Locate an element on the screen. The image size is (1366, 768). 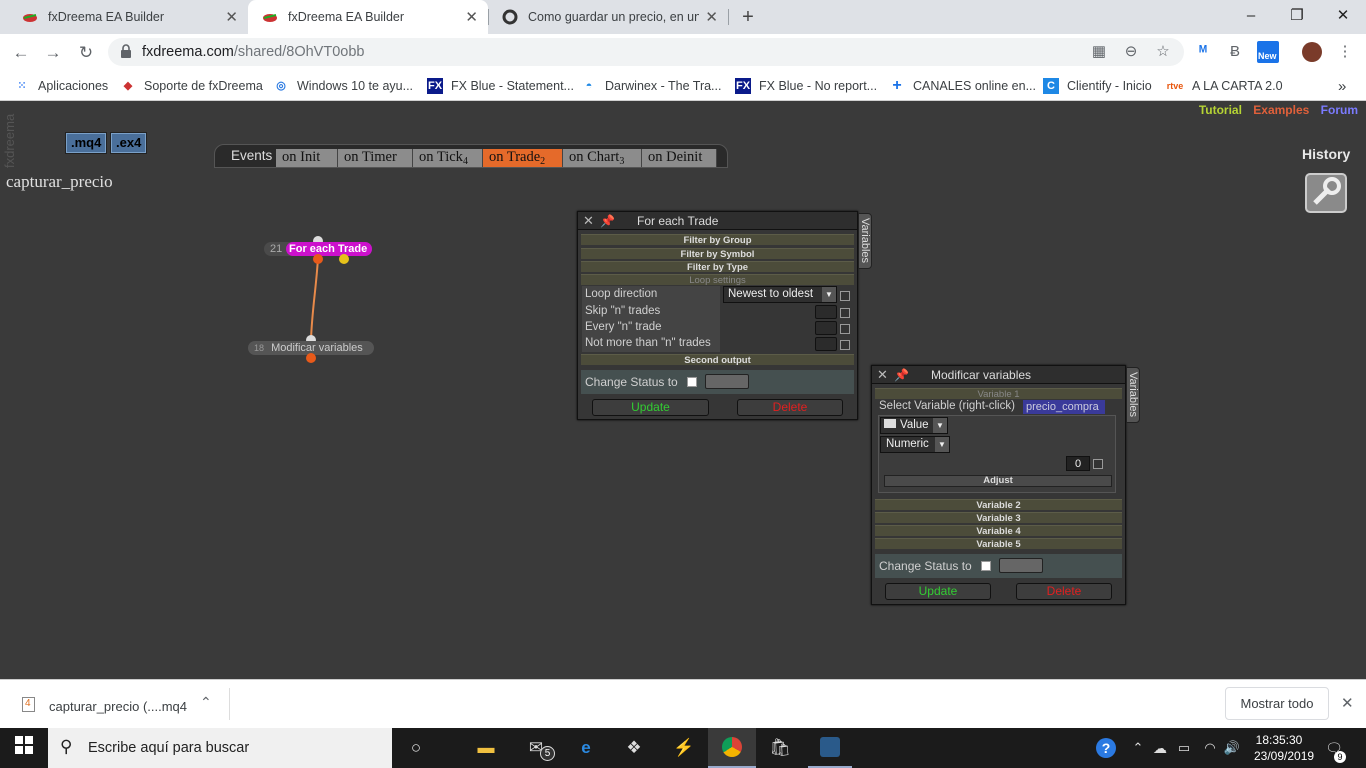
max-trades-label: Not more than "n" trades is located at coordinates (648, 343).